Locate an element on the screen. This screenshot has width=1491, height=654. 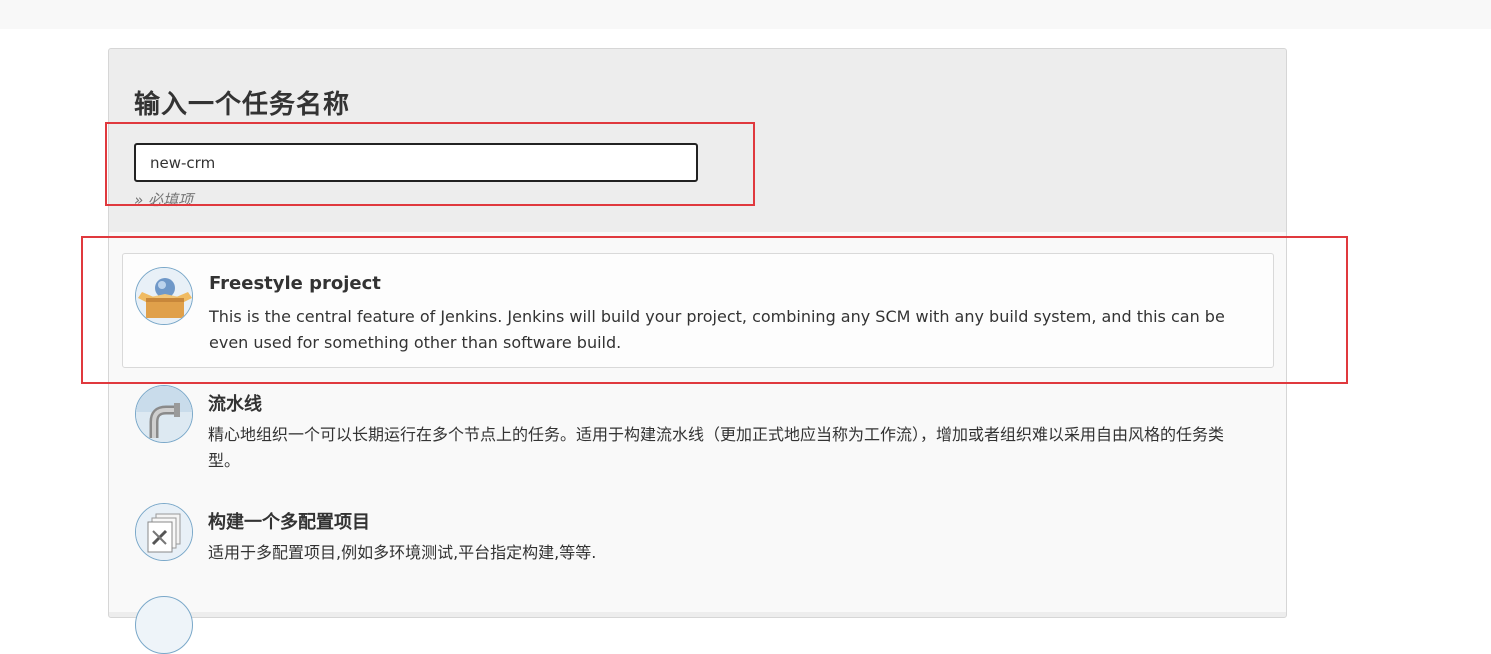
annotation-box-name-input is located at coordinates (430, 164).